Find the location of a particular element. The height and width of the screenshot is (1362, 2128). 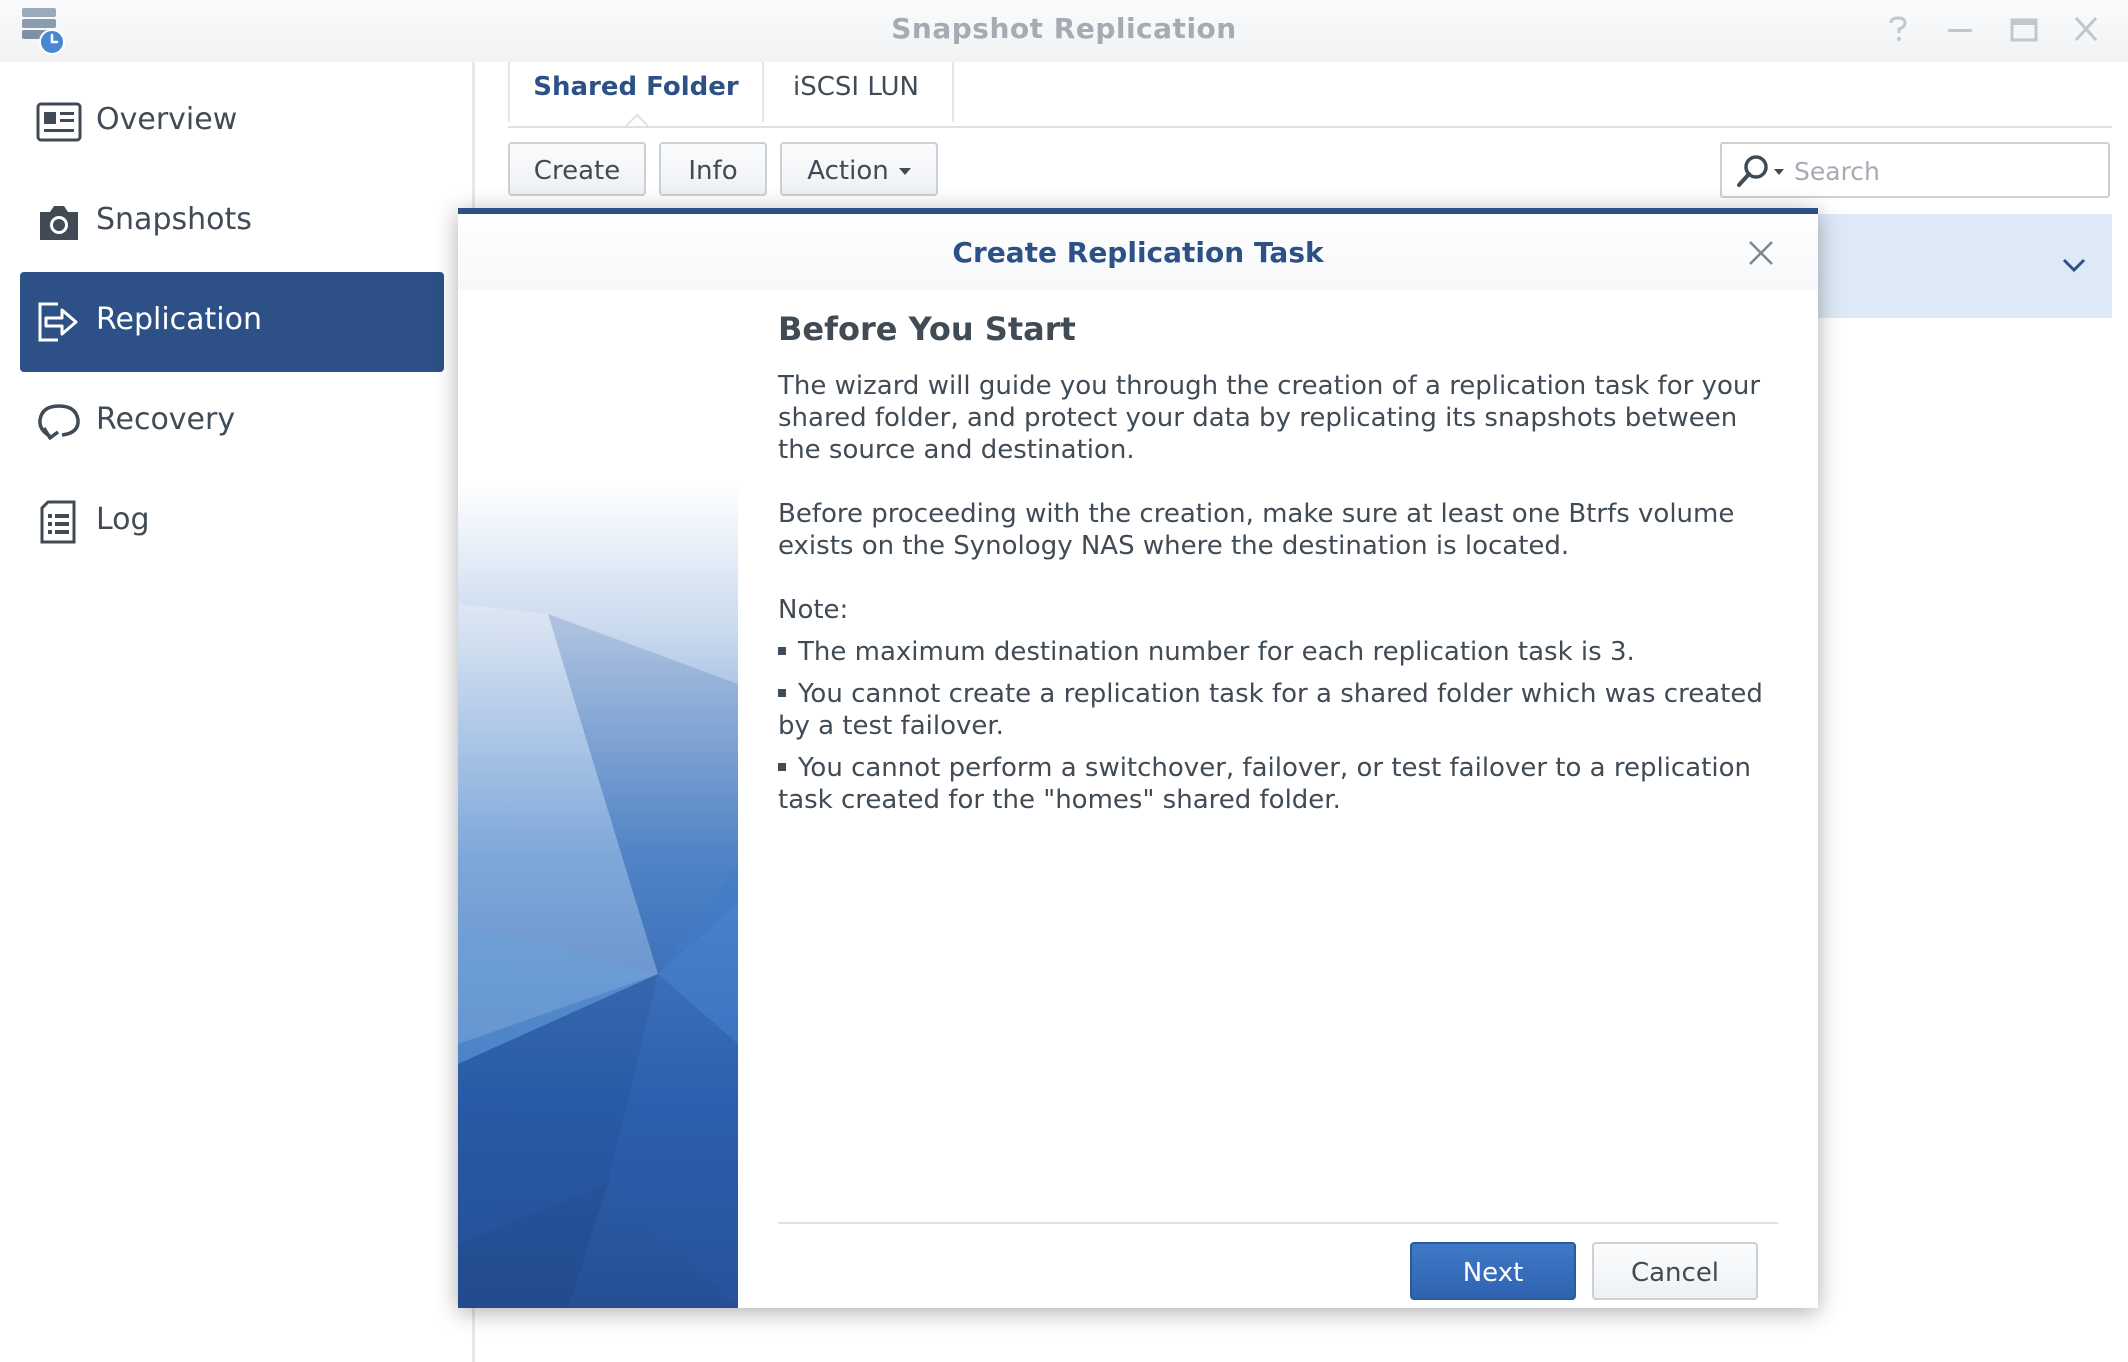

tab-iscsi-lun: iSCSI LUN is located at coordinates (856, 94).